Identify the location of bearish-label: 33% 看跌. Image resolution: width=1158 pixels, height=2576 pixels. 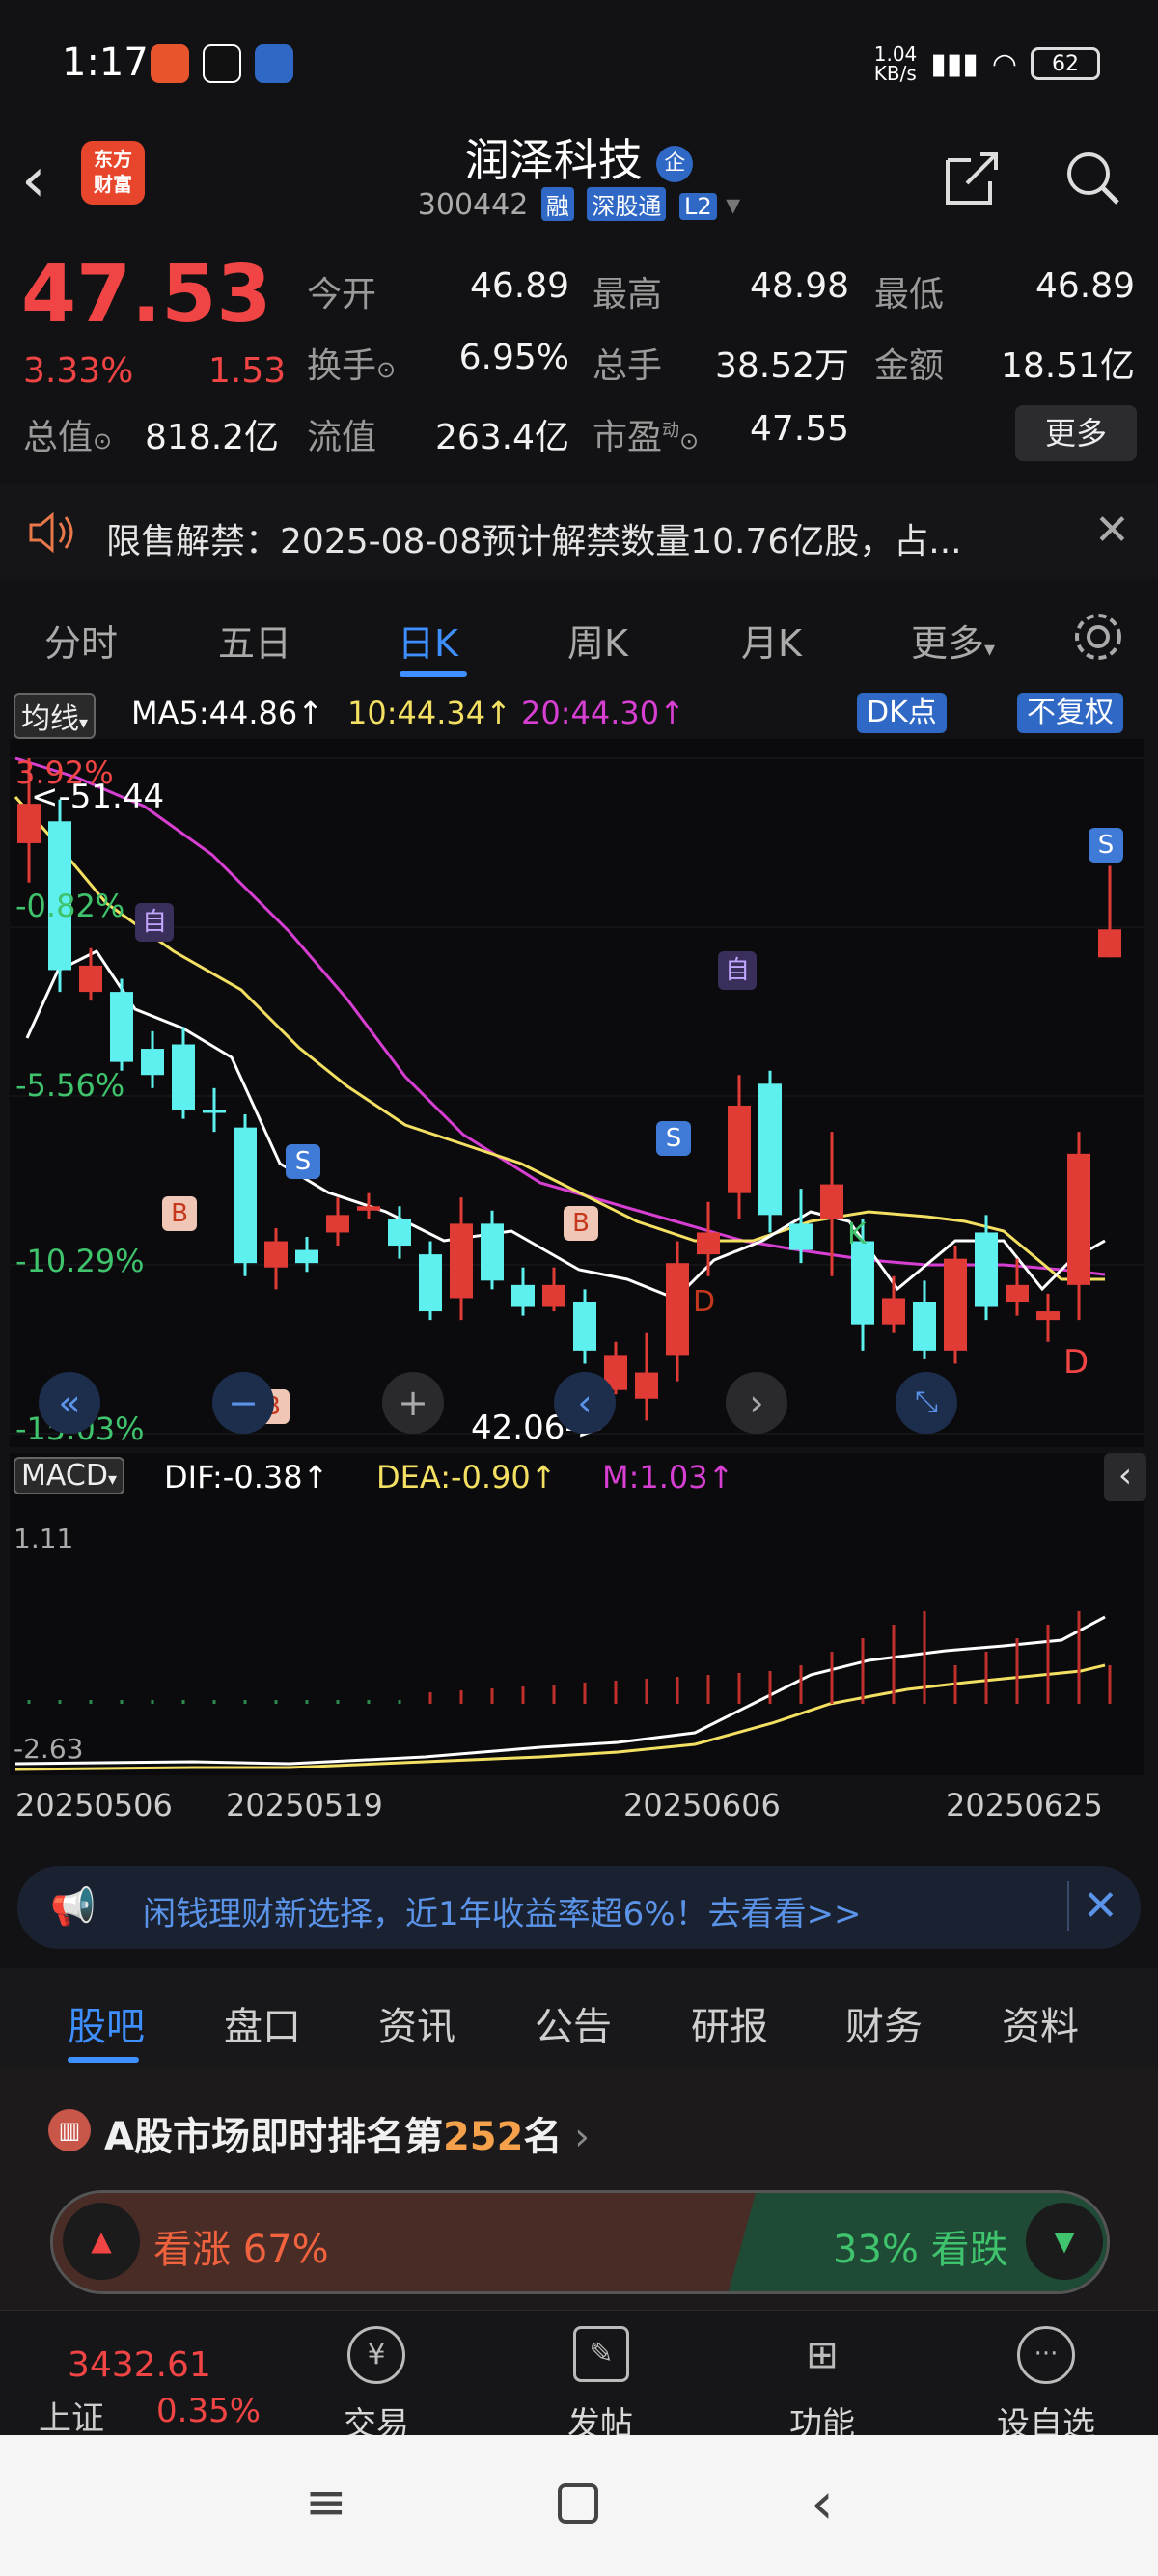
(920, 2250).